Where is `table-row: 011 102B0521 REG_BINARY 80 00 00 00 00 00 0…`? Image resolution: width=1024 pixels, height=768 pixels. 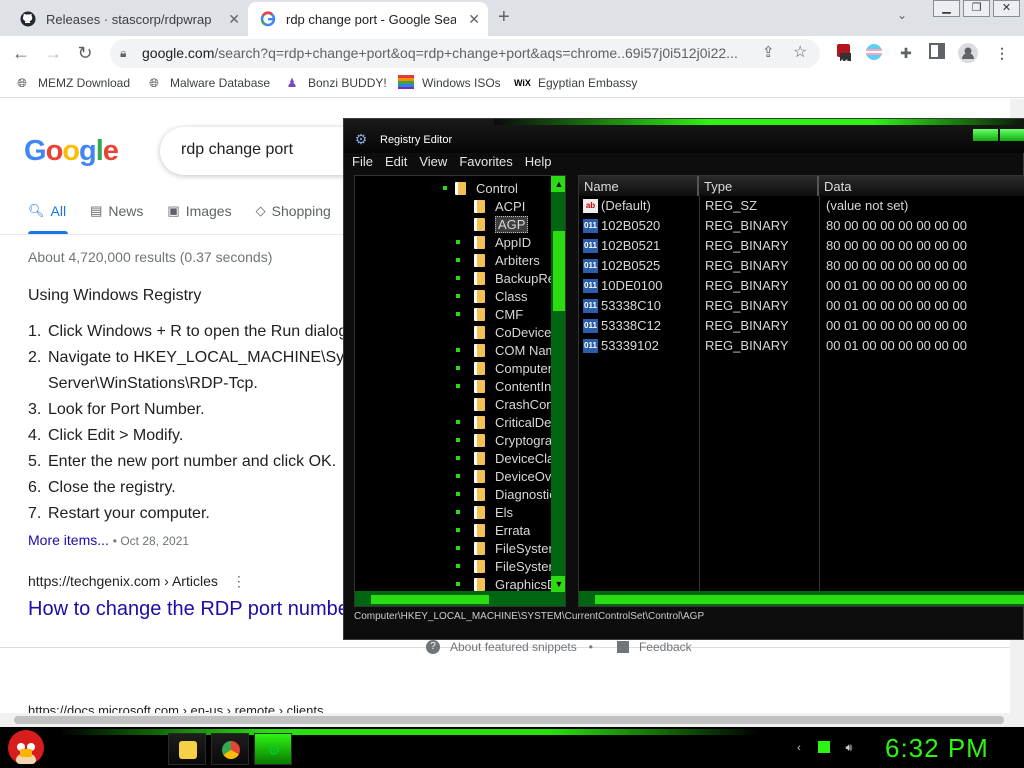 table-row: 011 102B0521 REG_BINARY 80 00 00 00 00 00 0… is located at coordinates (801, 246).